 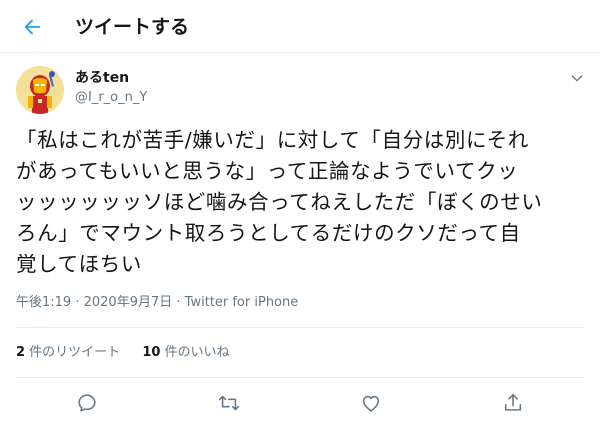 I want to click on tweet-text-line: ろん」でマウント取ろうとしてるだけのクソだって自, so click(x=268, y=233).